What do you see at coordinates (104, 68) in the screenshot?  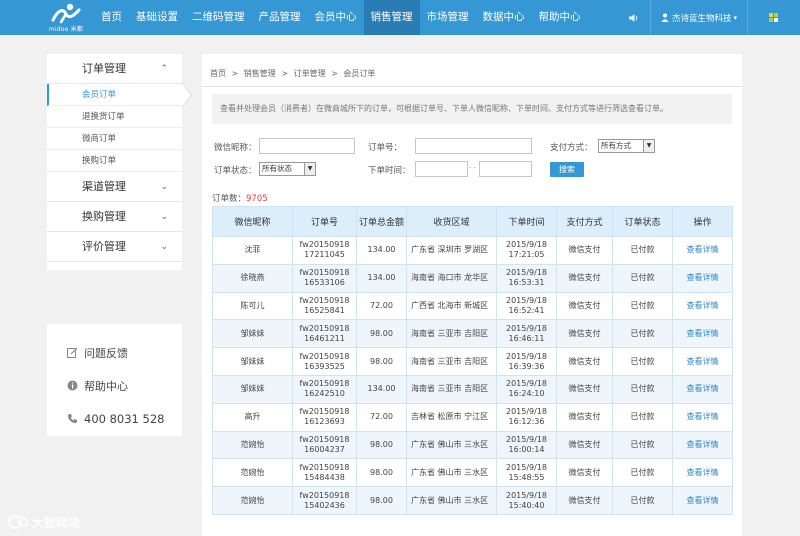 I see `sidebar-group-label: 订单管理` at bounding box center [104, 68].